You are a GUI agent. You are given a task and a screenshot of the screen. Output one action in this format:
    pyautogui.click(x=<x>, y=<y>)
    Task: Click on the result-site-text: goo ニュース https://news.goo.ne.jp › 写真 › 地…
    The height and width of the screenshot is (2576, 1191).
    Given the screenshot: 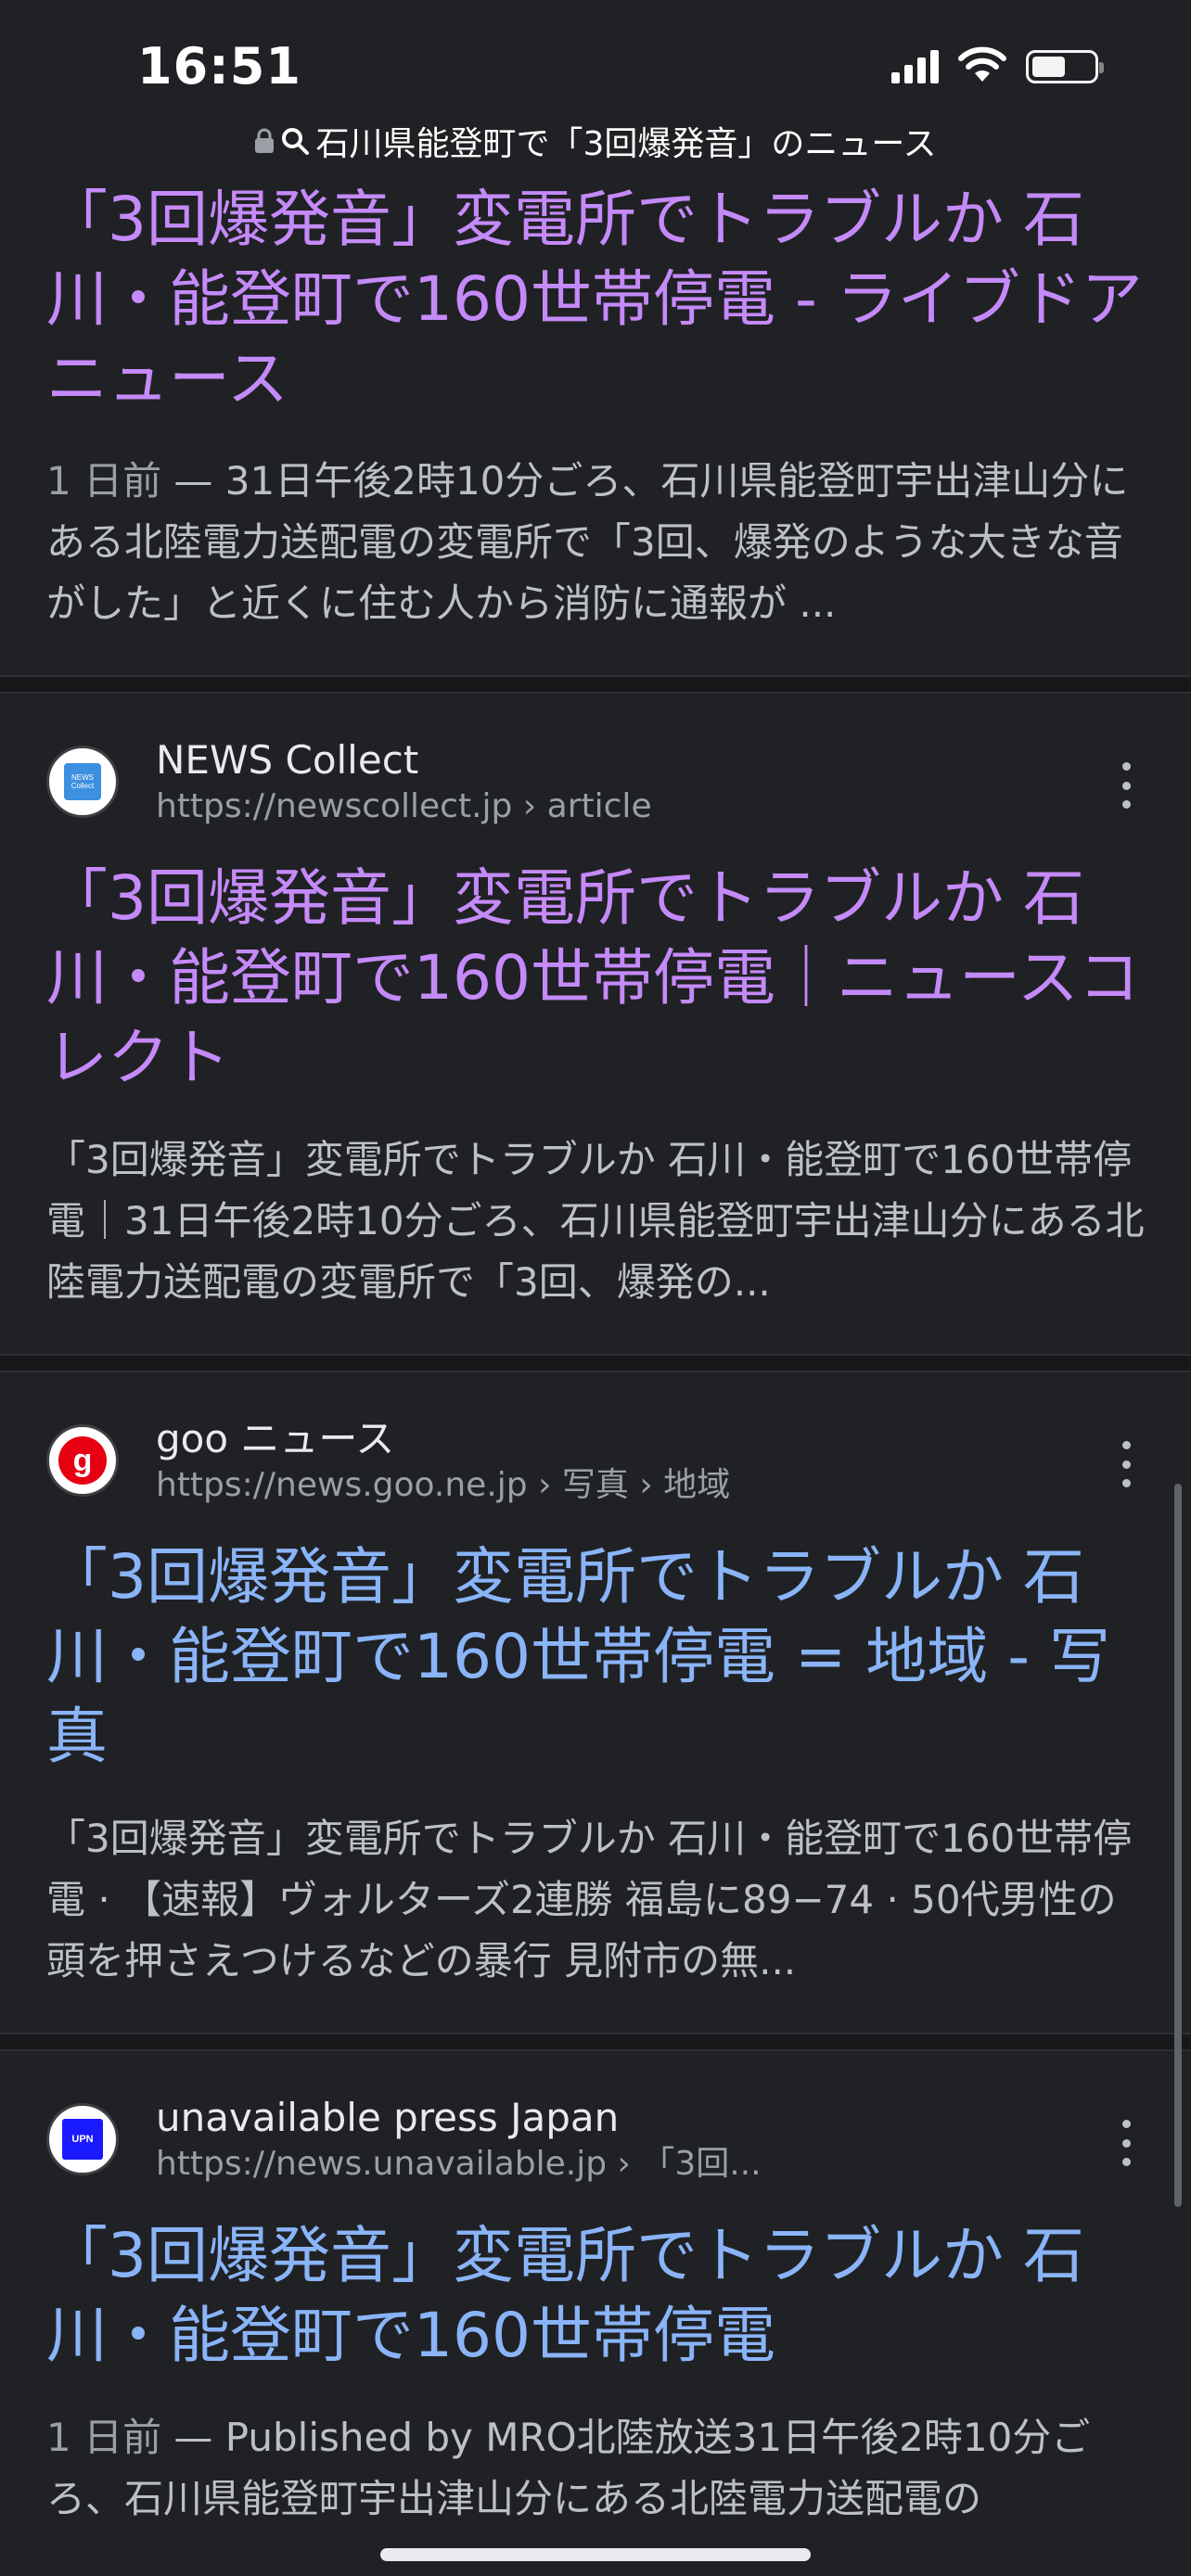 What is the action you would take?
    pyautogui.click(x=443, y=1460)
    